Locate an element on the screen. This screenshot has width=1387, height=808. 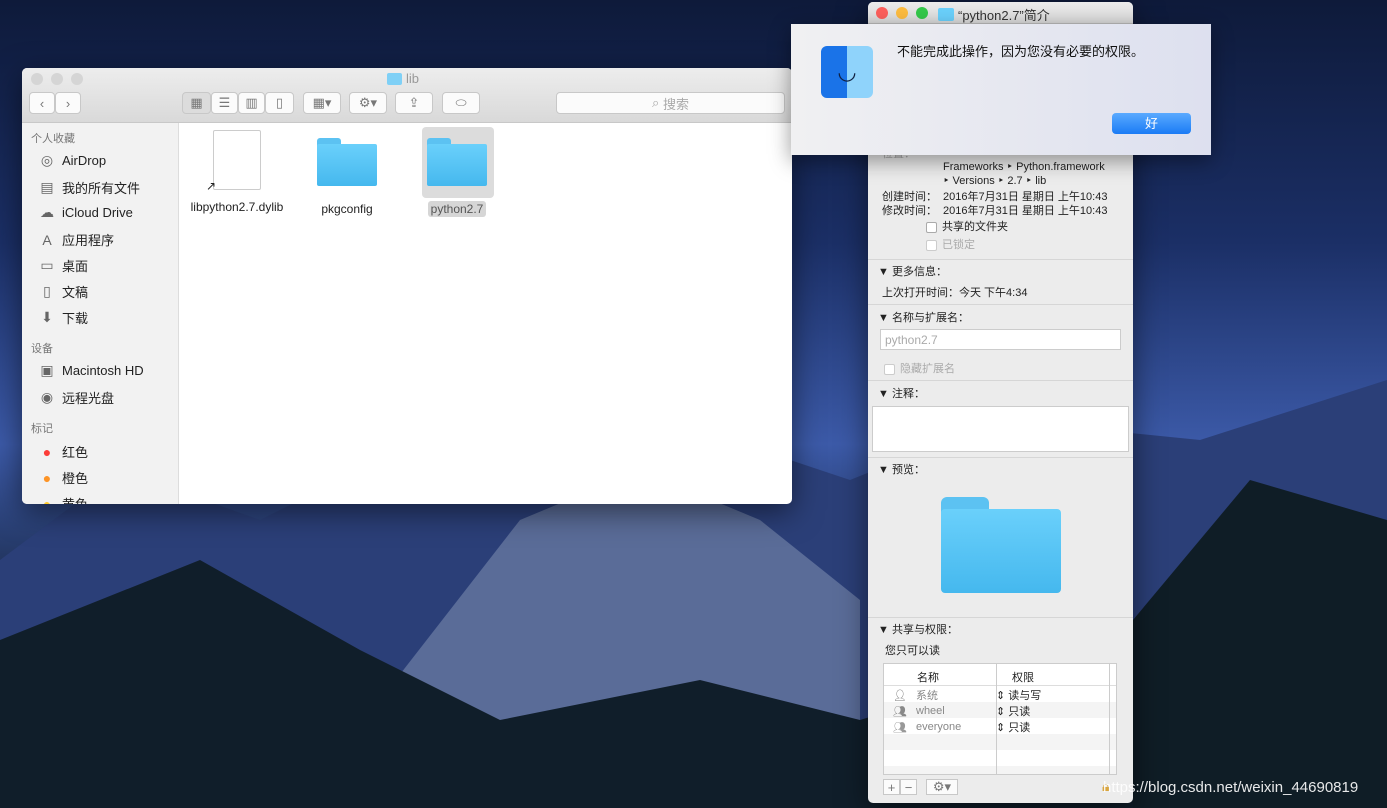
sidebar-header-devices: 设备 is located at coordinates (42, 349).